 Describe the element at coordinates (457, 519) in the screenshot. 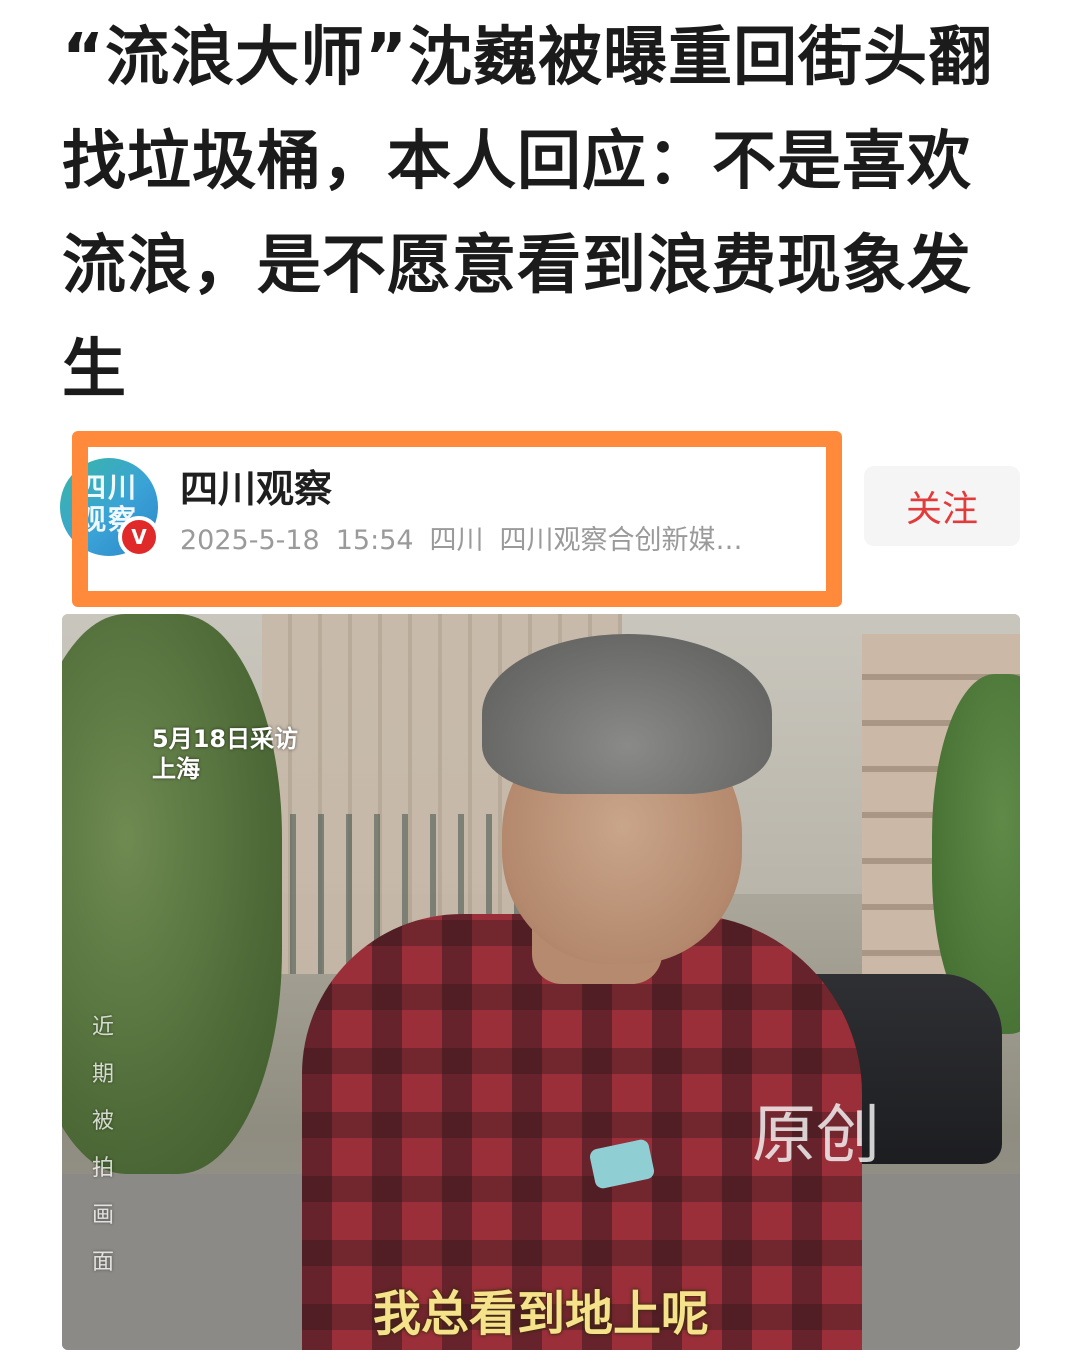

I see `author-highlight-box` at that location.